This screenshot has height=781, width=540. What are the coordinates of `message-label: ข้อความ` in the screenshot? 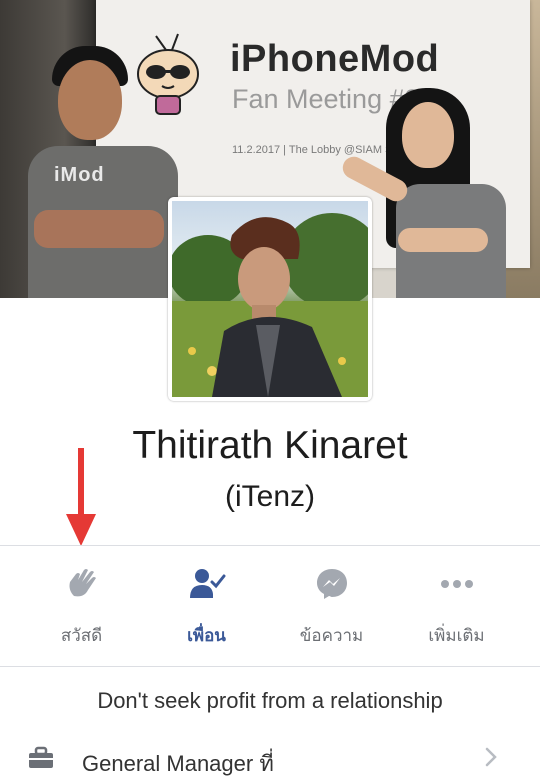 It's located at (331, 636).